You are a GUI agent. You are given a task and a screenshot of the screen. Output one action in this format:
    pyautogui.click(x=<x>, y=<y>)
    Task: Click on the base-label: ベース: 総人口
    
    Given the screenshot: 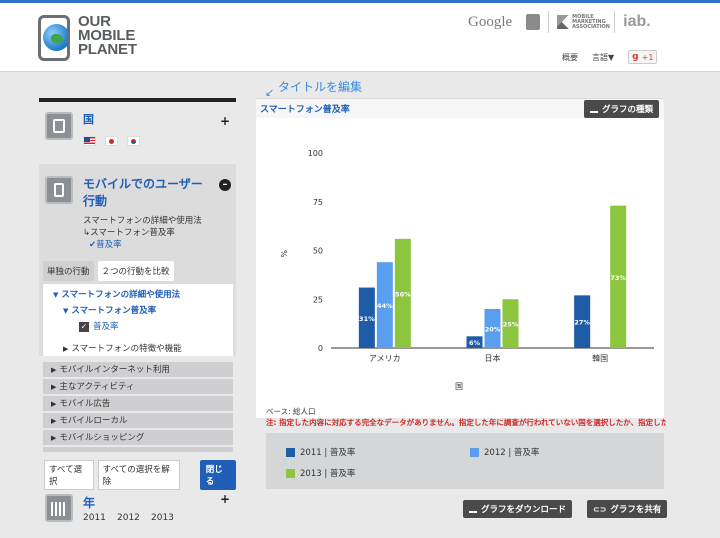 What is the action you would take?
    pyautogui.click(x=291, y=411)
    